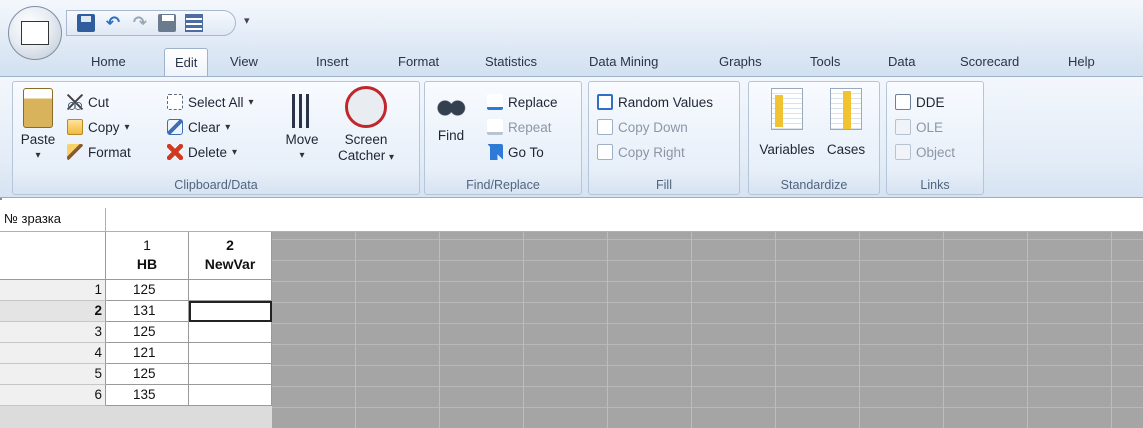 This screenshot has width=1143, height=428. Describe the element at coordinates (186, 62) in the screenshot. I see `tab-edit: Edit` at that location.